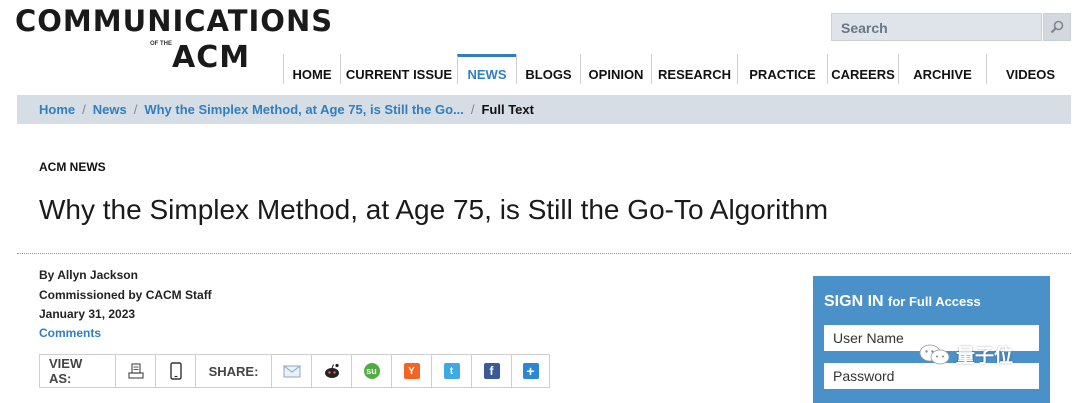  What do you see at coordinates (72, 167) in the screenshot?
I see `section-label: ACM NEWS` at bounding box center [72, 167].